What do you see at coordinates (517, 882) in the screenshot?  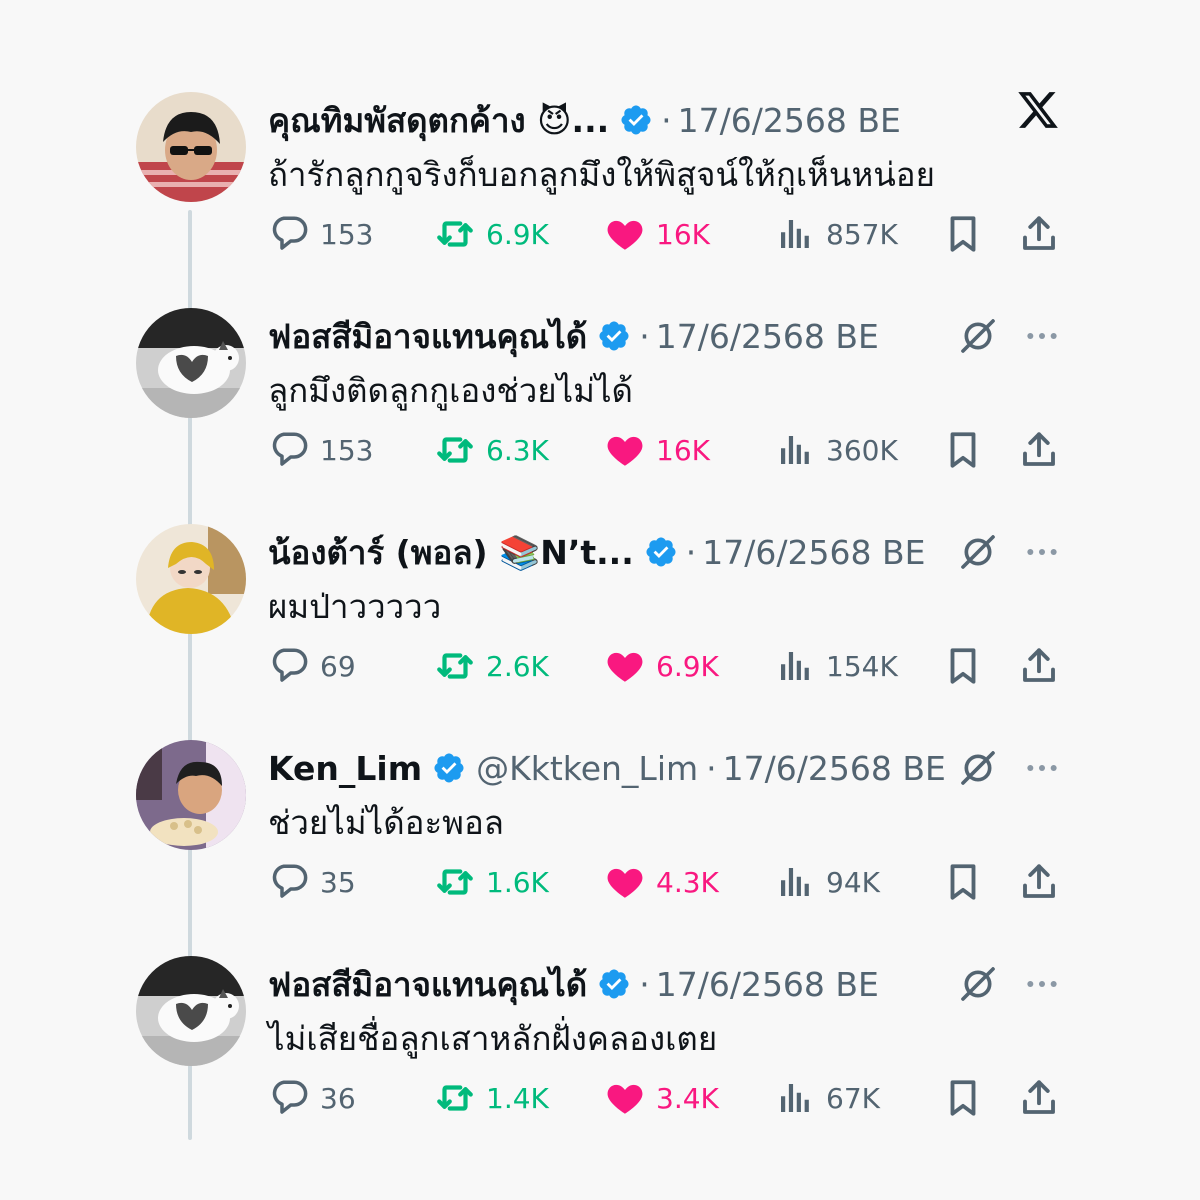 I see `retweet-count: 1.6K` at bounding box center [517, 882].